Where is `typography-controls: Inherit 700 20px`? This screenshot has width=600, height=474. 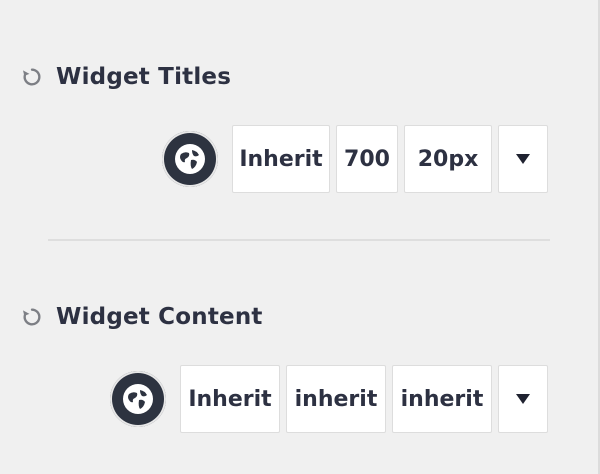
typography-controls: Inherit 700 20px is located at coordinates (355, 159).